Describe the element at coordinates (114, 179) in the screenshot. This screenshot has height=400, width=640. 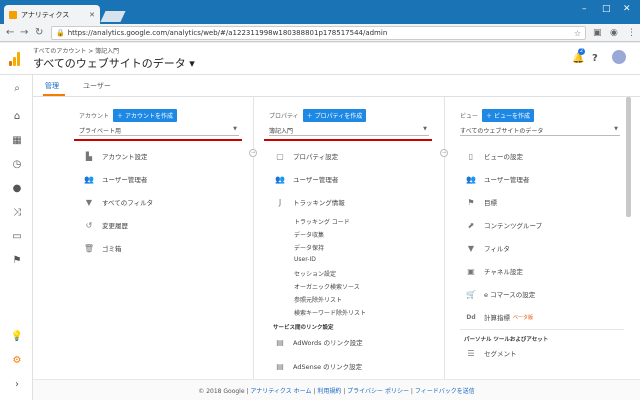
I see `account-user-management-link: 👥 ユーザー管理者` at that location.